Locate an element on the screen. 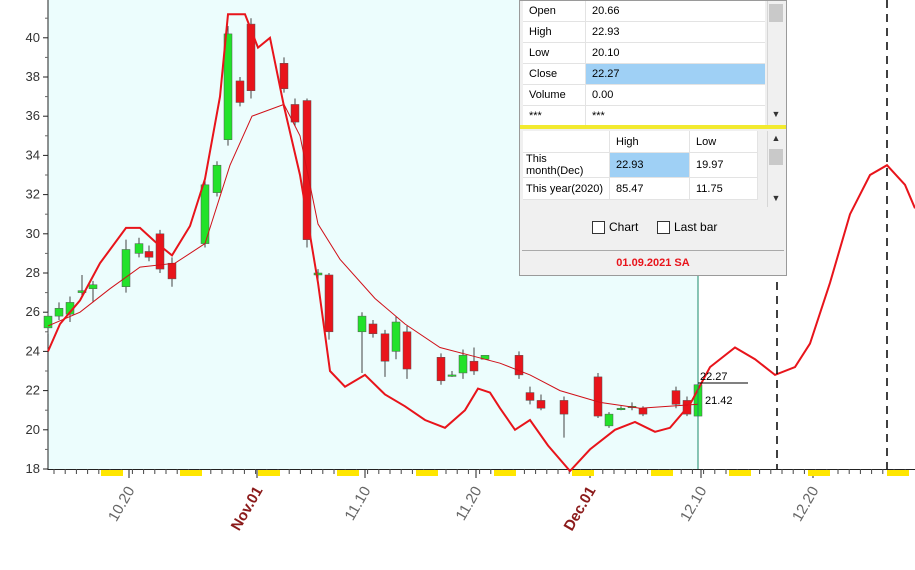  y-tick-label: 36 is located at coordinates (33, 115).